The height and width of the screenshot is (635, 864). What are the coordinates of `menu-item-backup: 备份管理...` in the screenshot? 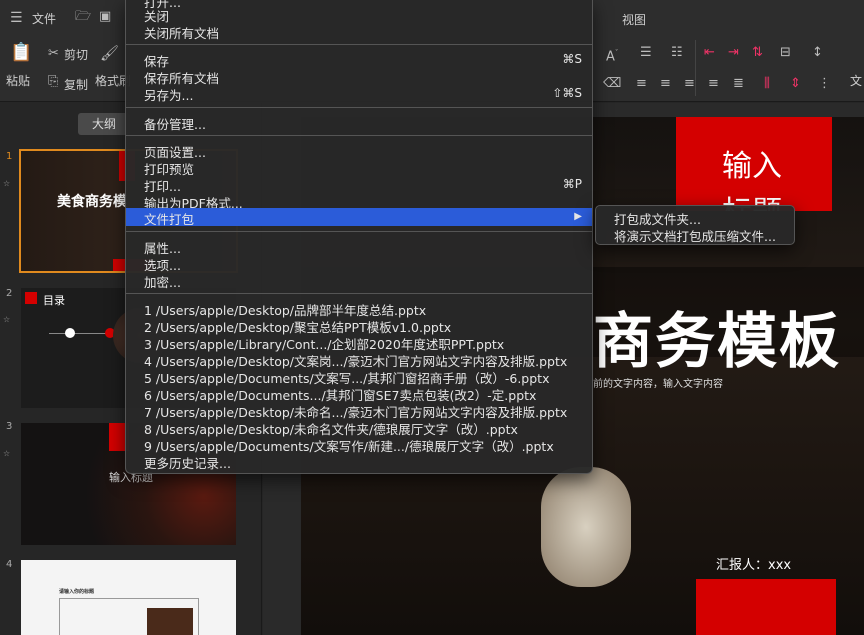 It's located at (175, 123).